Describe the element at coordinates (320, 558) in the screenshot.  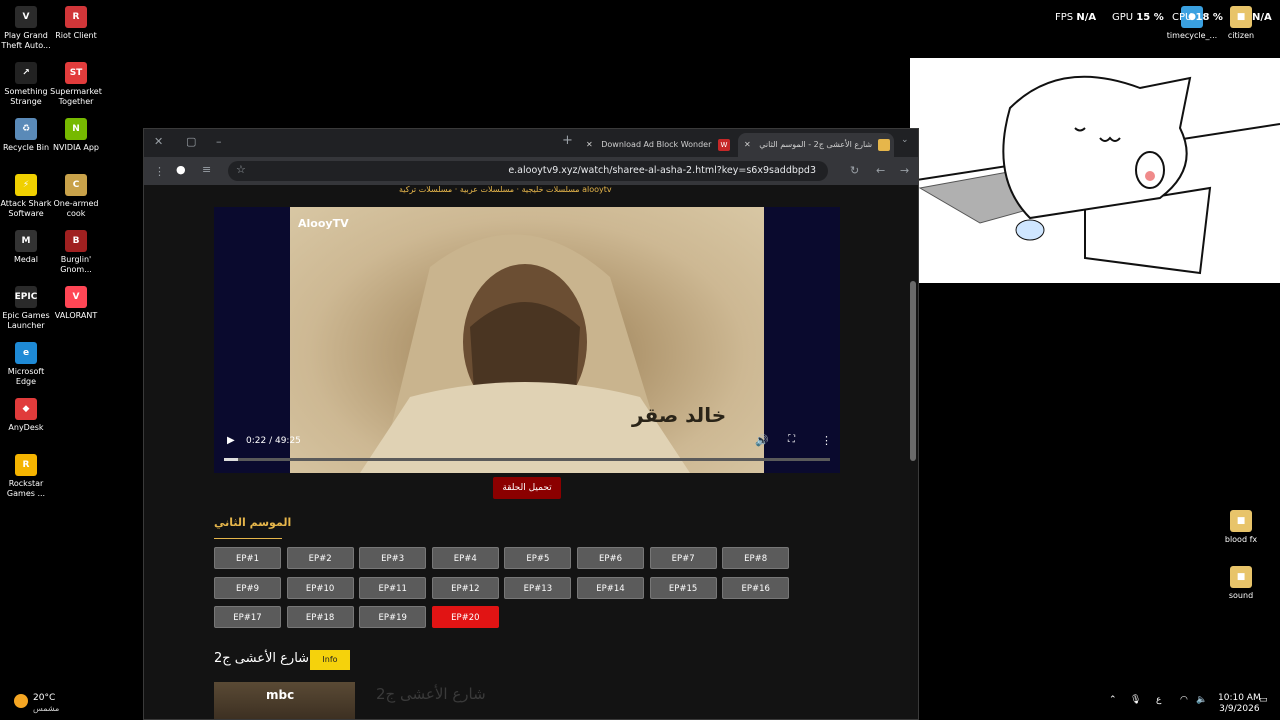
I see `episode-button: EP#2` at that location.